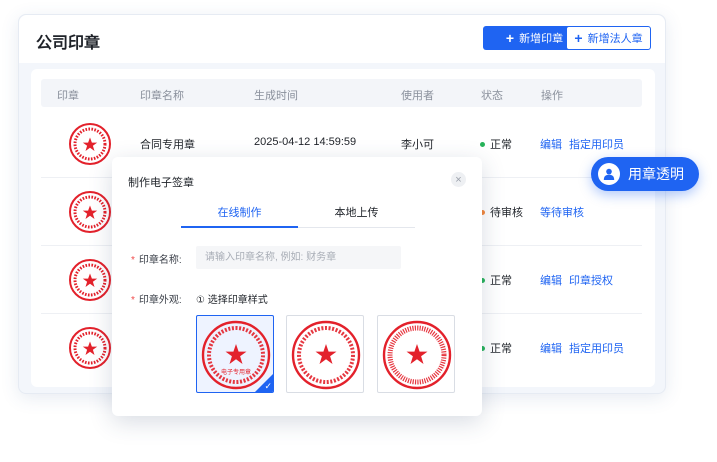 This screenshot has width=717, height=462. What do you see at coordinates (656, 174) in the screenshot?
I see `badge-label: 用章透明` at bounding box center [656, 174].